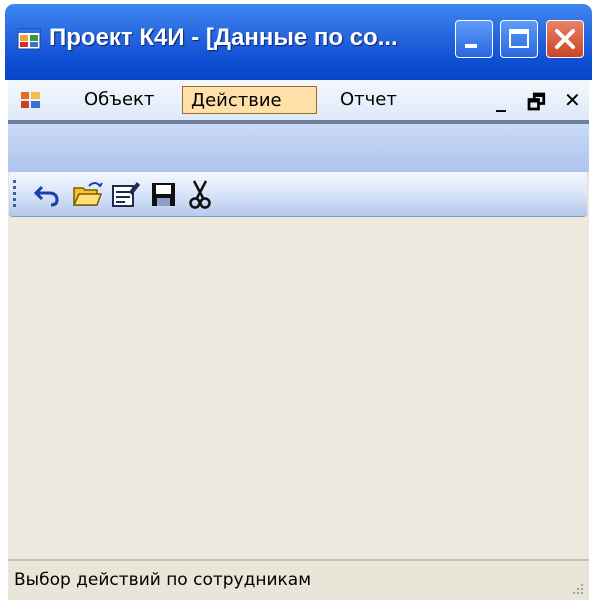 The image size is (601, 603). I want to click on app-icon, so click(29, 39).